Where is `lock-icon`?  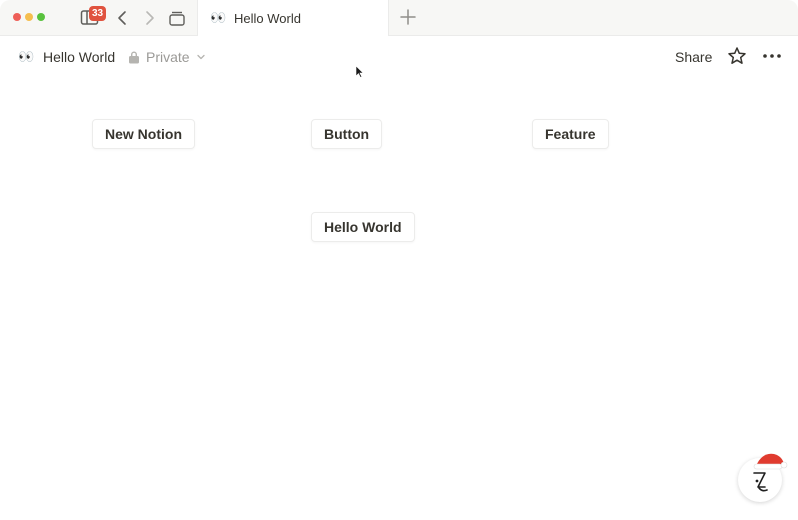 lock-icon is located at coordinates (134, 57).